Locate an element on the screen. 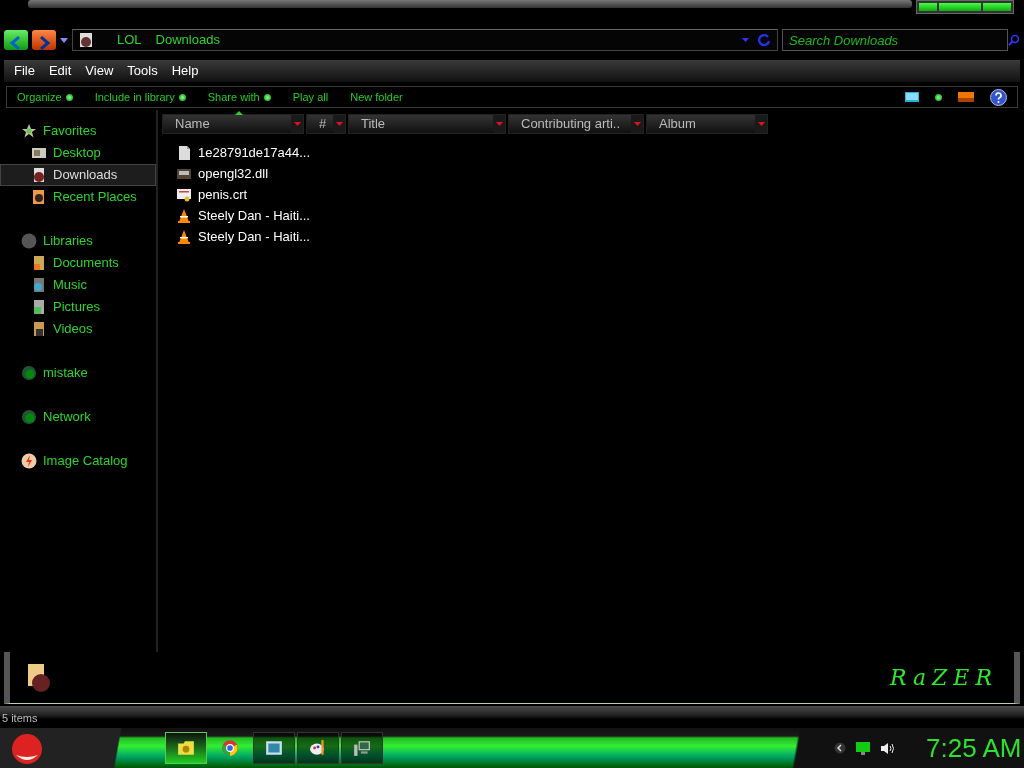  search-field: Search Downloads is located at coordinates (895, 40).